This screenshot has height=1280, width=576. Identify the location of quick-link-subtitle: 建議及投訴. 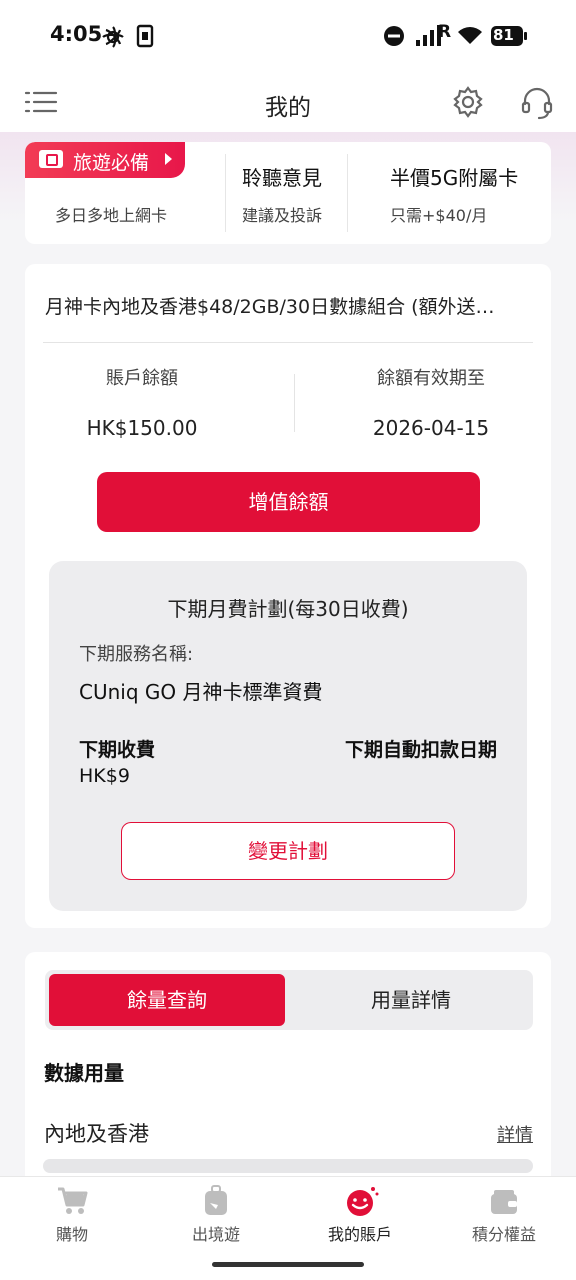
(282, 215).